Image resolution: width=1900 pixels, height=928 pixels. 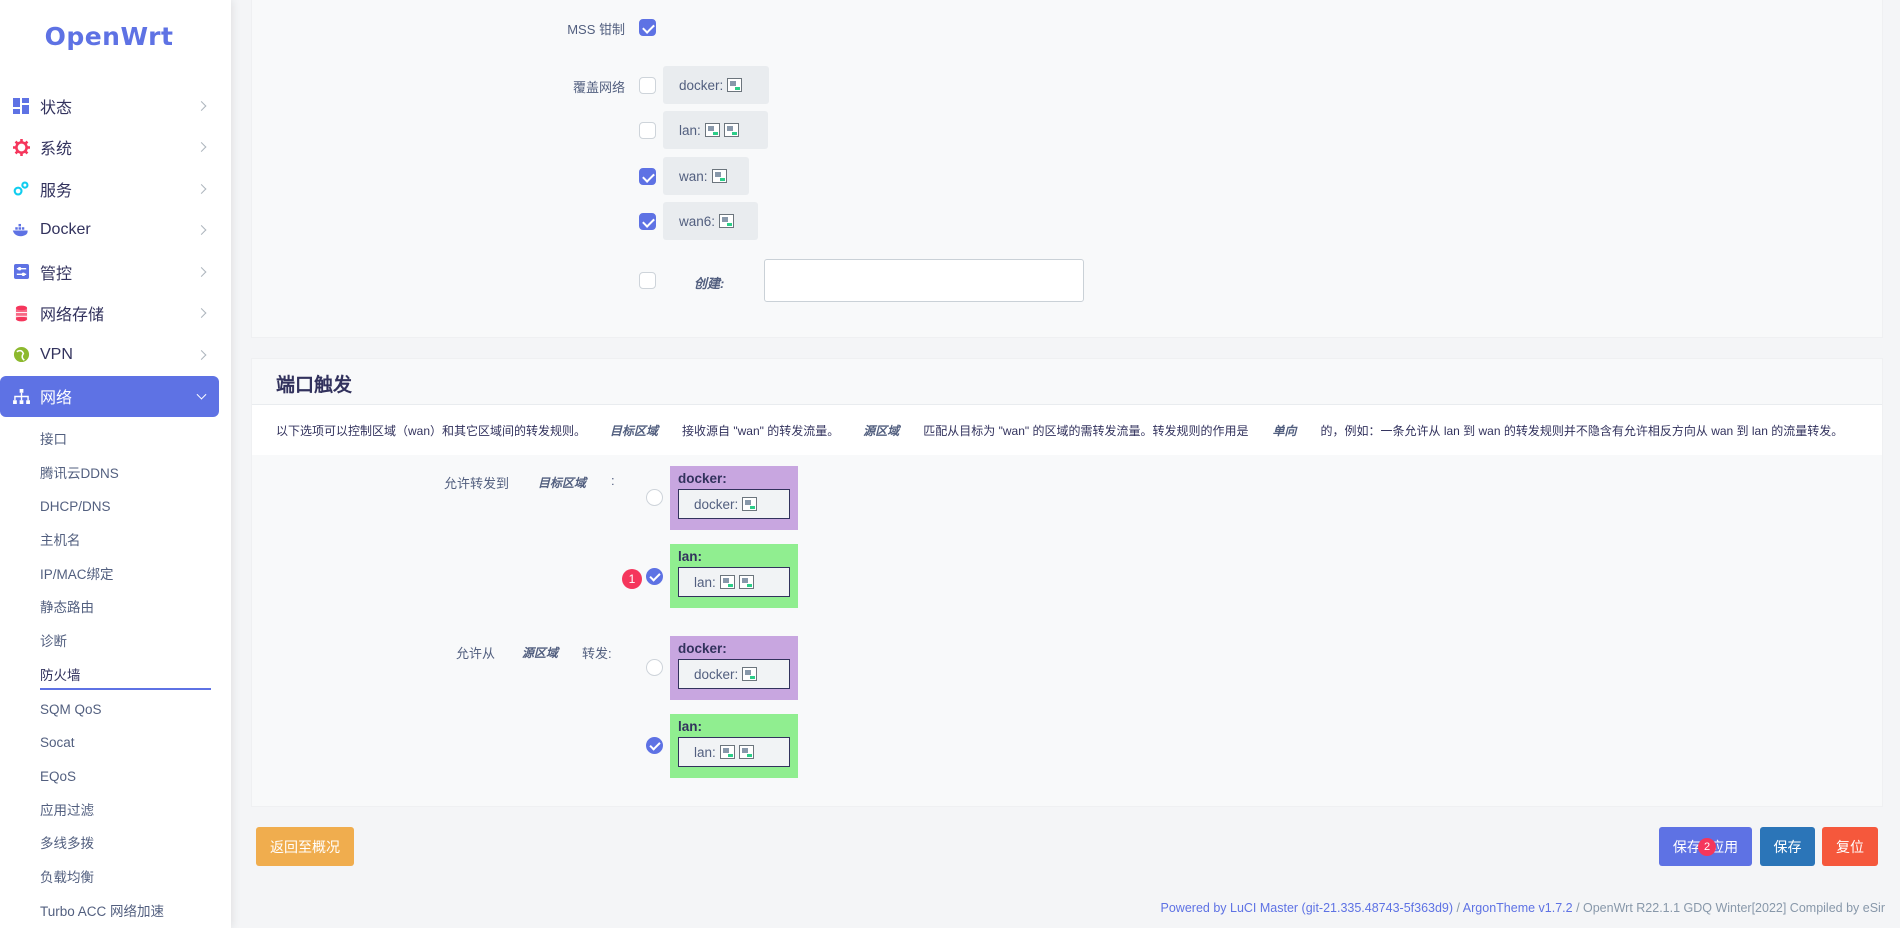 What do you see at coordinates (115, 911) in the screenshot?
I see `submenu-item-turbo-acc: Turbo ACC 网络加速` at bounding box center [115, 911].